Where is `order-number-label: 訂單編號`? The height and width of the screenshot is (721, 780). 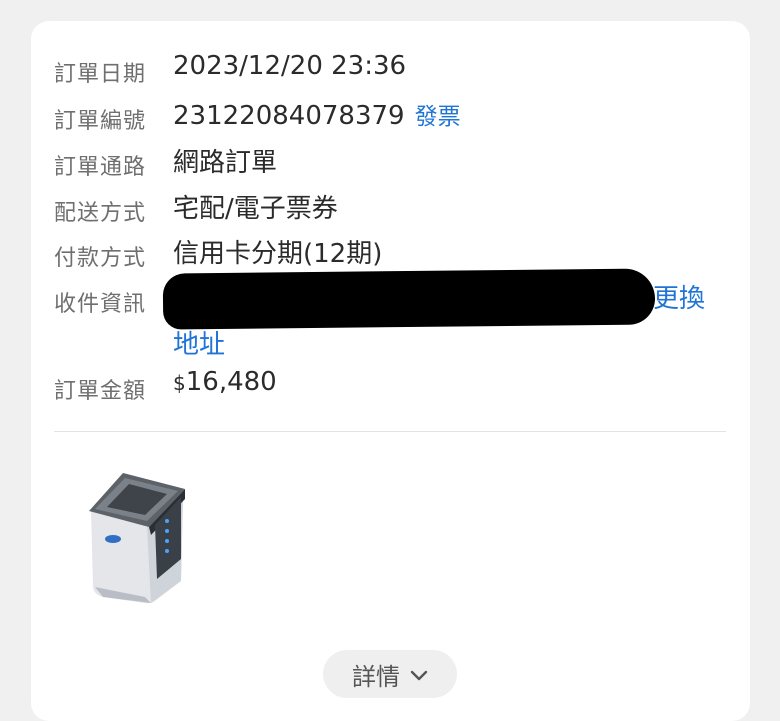 order-number-label: 訂單編號 is located at coordinates (100, 121).